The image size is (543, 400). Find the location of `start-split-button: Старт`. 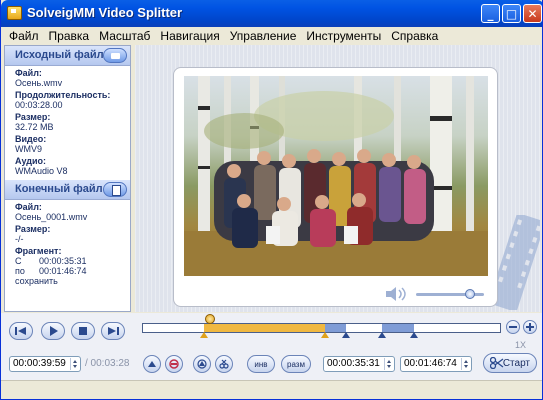

start-split-button: Старт is located at coordinates (510, 363).